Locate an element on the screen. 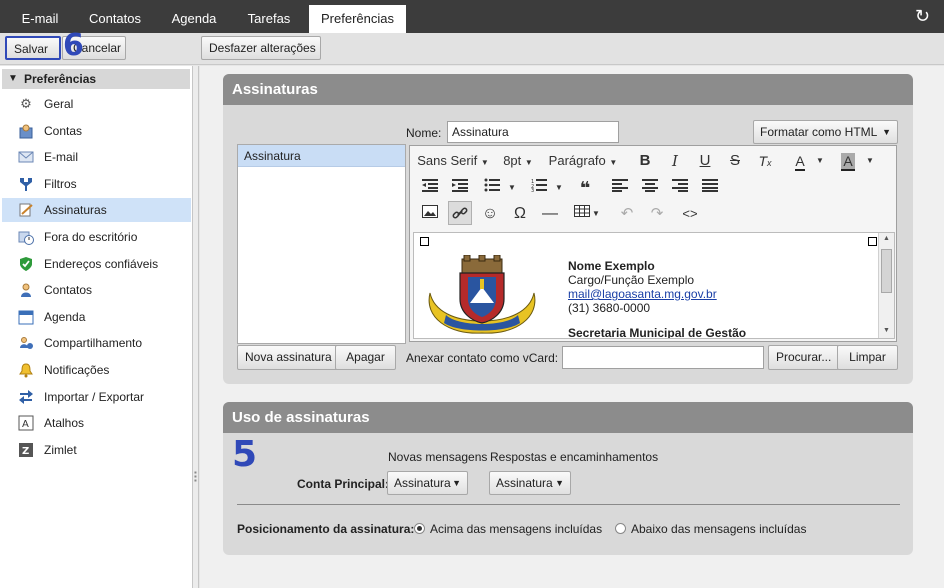 The height and width of the screenshot is (588, 944). account-label: Conta Principal: is located at coordinates (343, 484).